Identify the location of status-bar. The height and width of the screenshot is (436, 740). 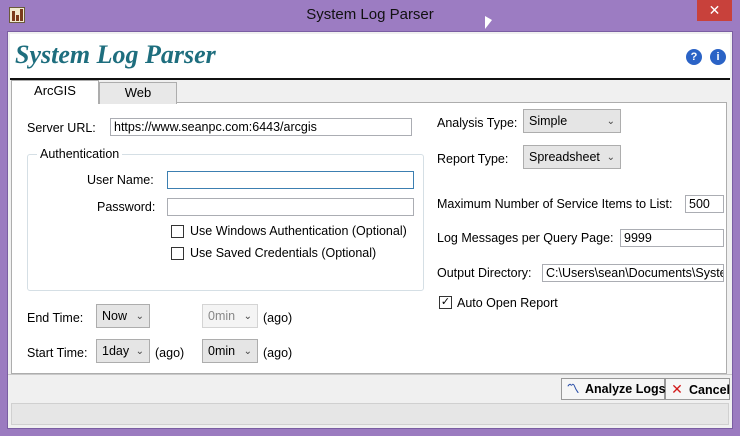
(370, 414).